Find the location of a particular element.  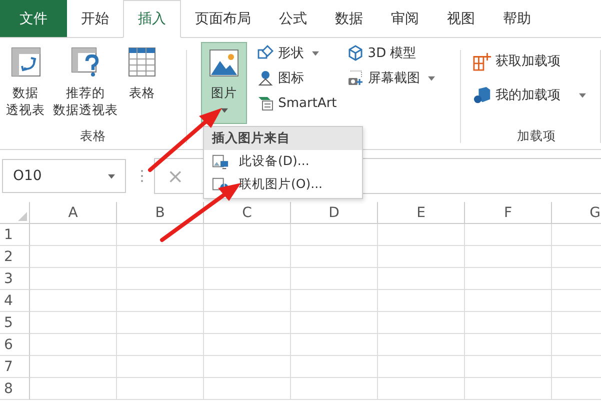

ribbon-tab: 视图 is located at coordinates (461, 18).